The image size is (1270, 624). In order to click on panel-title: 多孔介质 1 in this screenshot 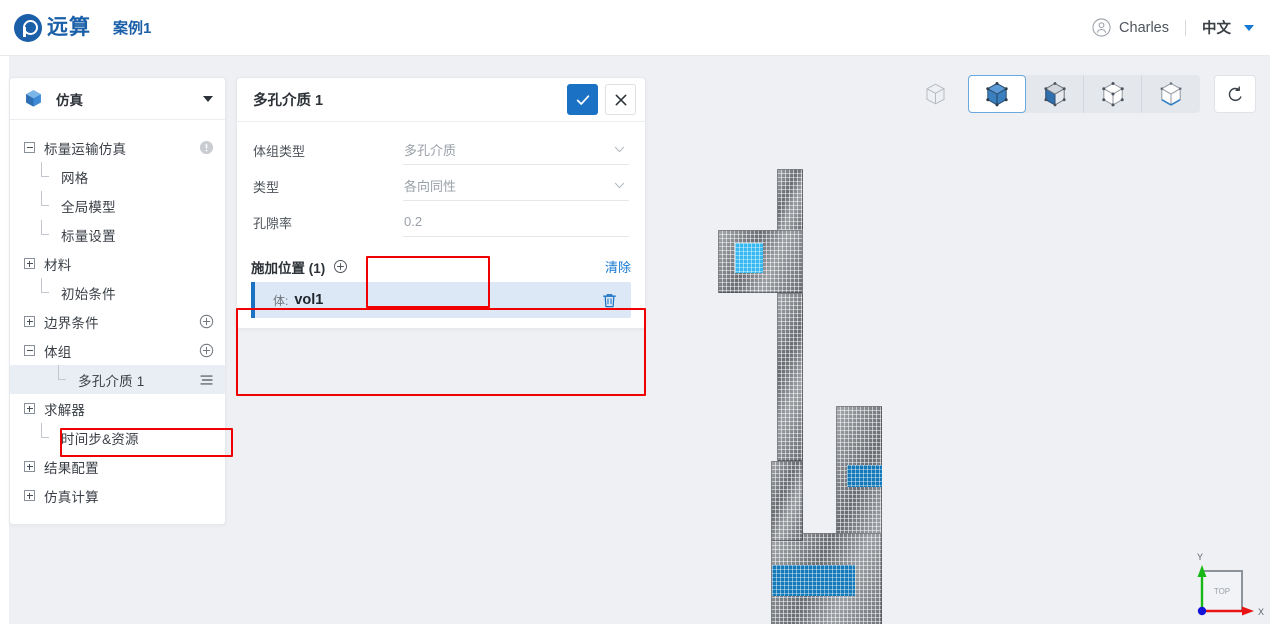, I will do `click(288, 101)`.